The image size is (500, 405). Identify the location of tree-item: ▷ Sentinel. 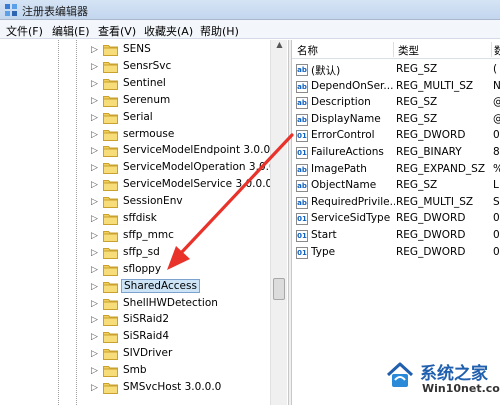
(135, 84).